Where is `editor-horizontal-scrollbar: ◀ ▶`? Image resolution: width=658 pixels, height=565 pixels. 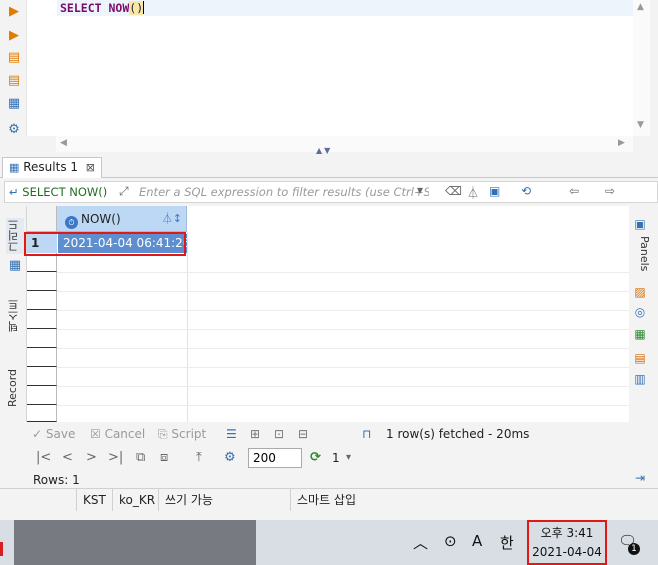
editor-horizontal-scrollbar: ◀ ▶ is located at coordinates (344, 144).